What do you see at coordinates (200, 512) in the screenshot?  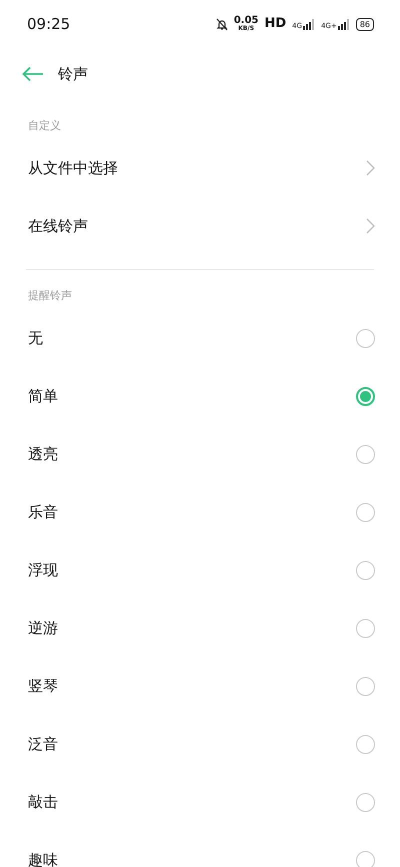 I see `ringtone-option: 乐音` at bounding box center [200, 512].